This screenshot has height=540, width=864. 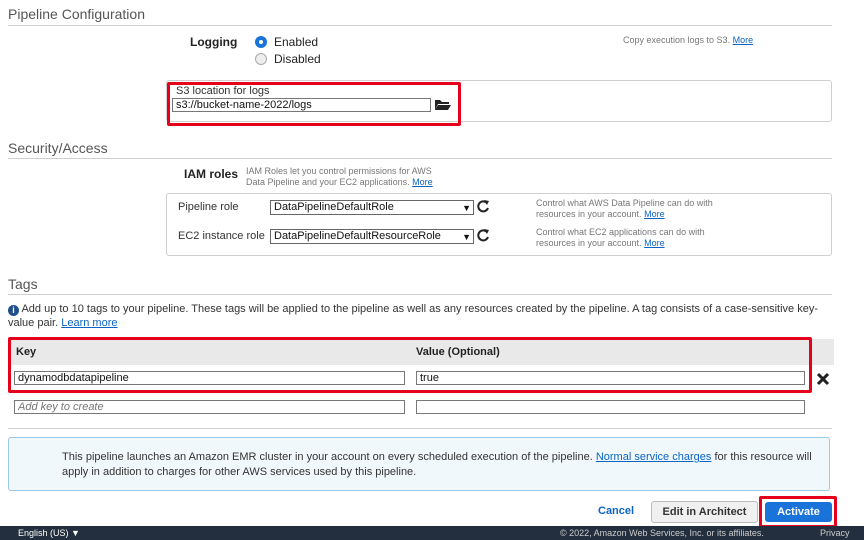 What do you see at coordinates (13, 310) in the screenshot?
I see `info-icon: i` at bounding box center [13, 310].